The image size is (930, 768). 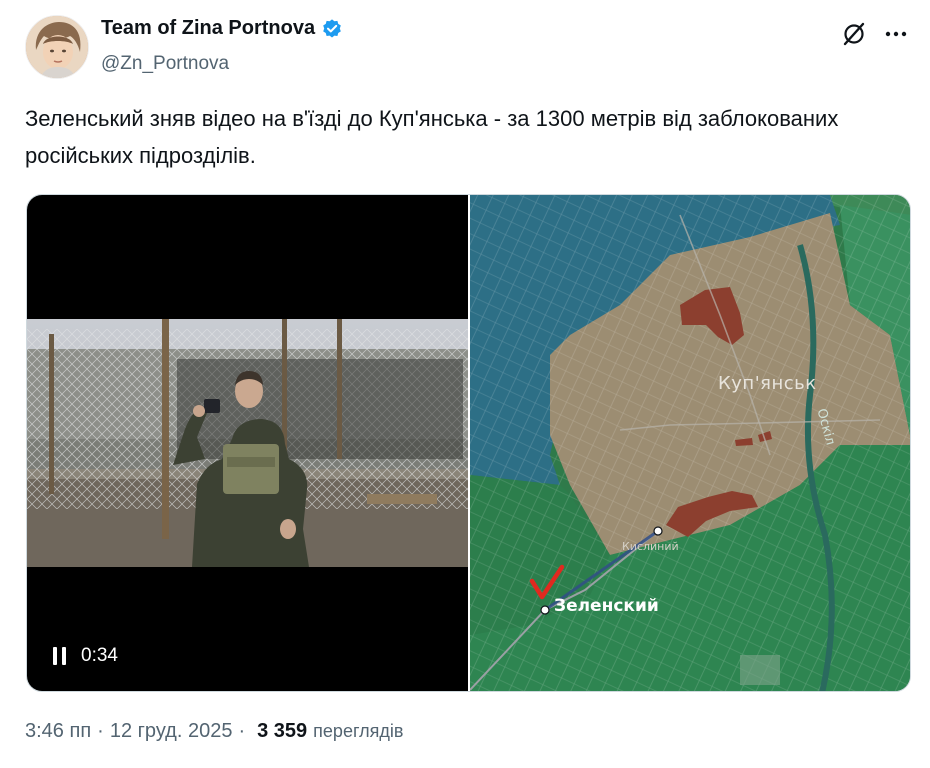 What do you see at coordinates (99, 655) in the screenshot?
I see `video-timer: 0:34` at bounding box center [99, 655].